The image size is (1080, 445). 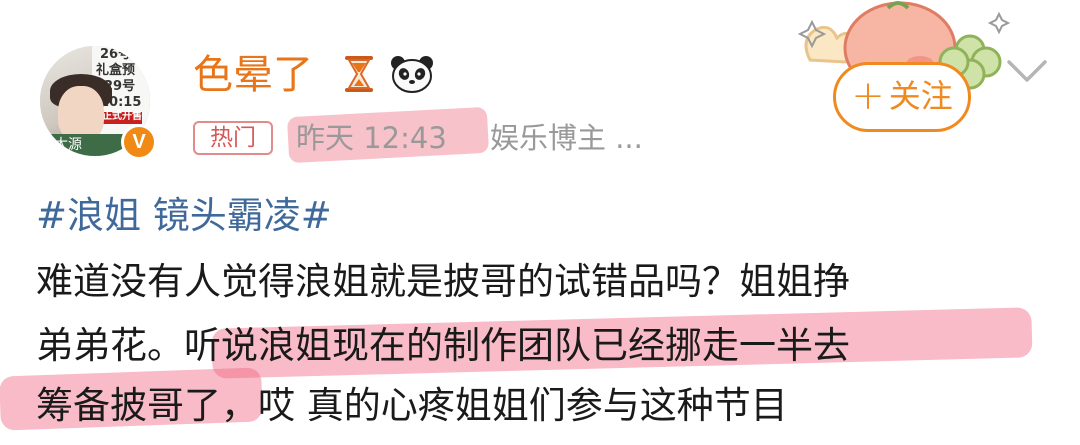 I want to click on post-text-line: 难道没有人觉得浪姐就是披哥的试错品吗？姐姐挣, so click(x=443, y=281).